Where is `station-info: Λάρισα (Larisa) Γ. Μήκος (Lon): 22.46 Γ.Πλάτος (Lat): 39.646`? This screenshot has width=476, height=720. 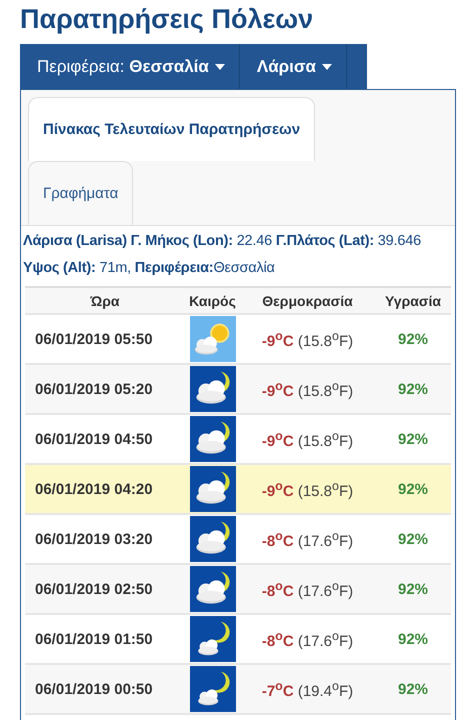 station-info: Λάρισα (Larisa) Γ. Μήκος (Lon): 22.46 Γ.Πλάτος (Lat): 39.646 is located at coordinates (222, 241).